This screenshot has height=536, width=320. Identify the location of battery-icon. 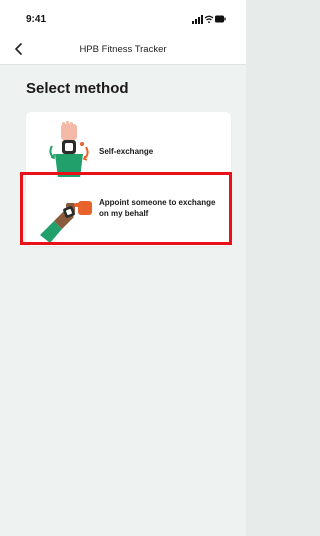
(220, 19).